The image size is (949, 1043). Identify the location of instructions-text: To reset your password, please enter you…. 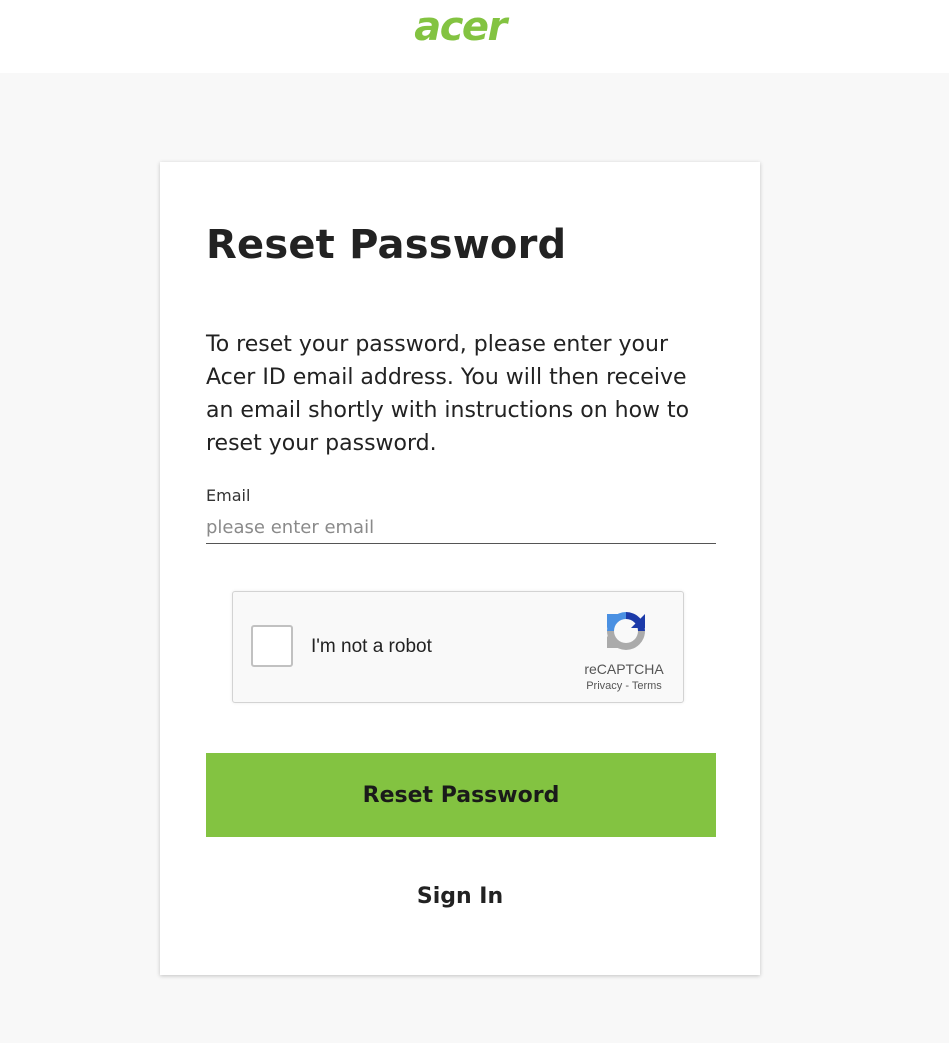
(448, 394).